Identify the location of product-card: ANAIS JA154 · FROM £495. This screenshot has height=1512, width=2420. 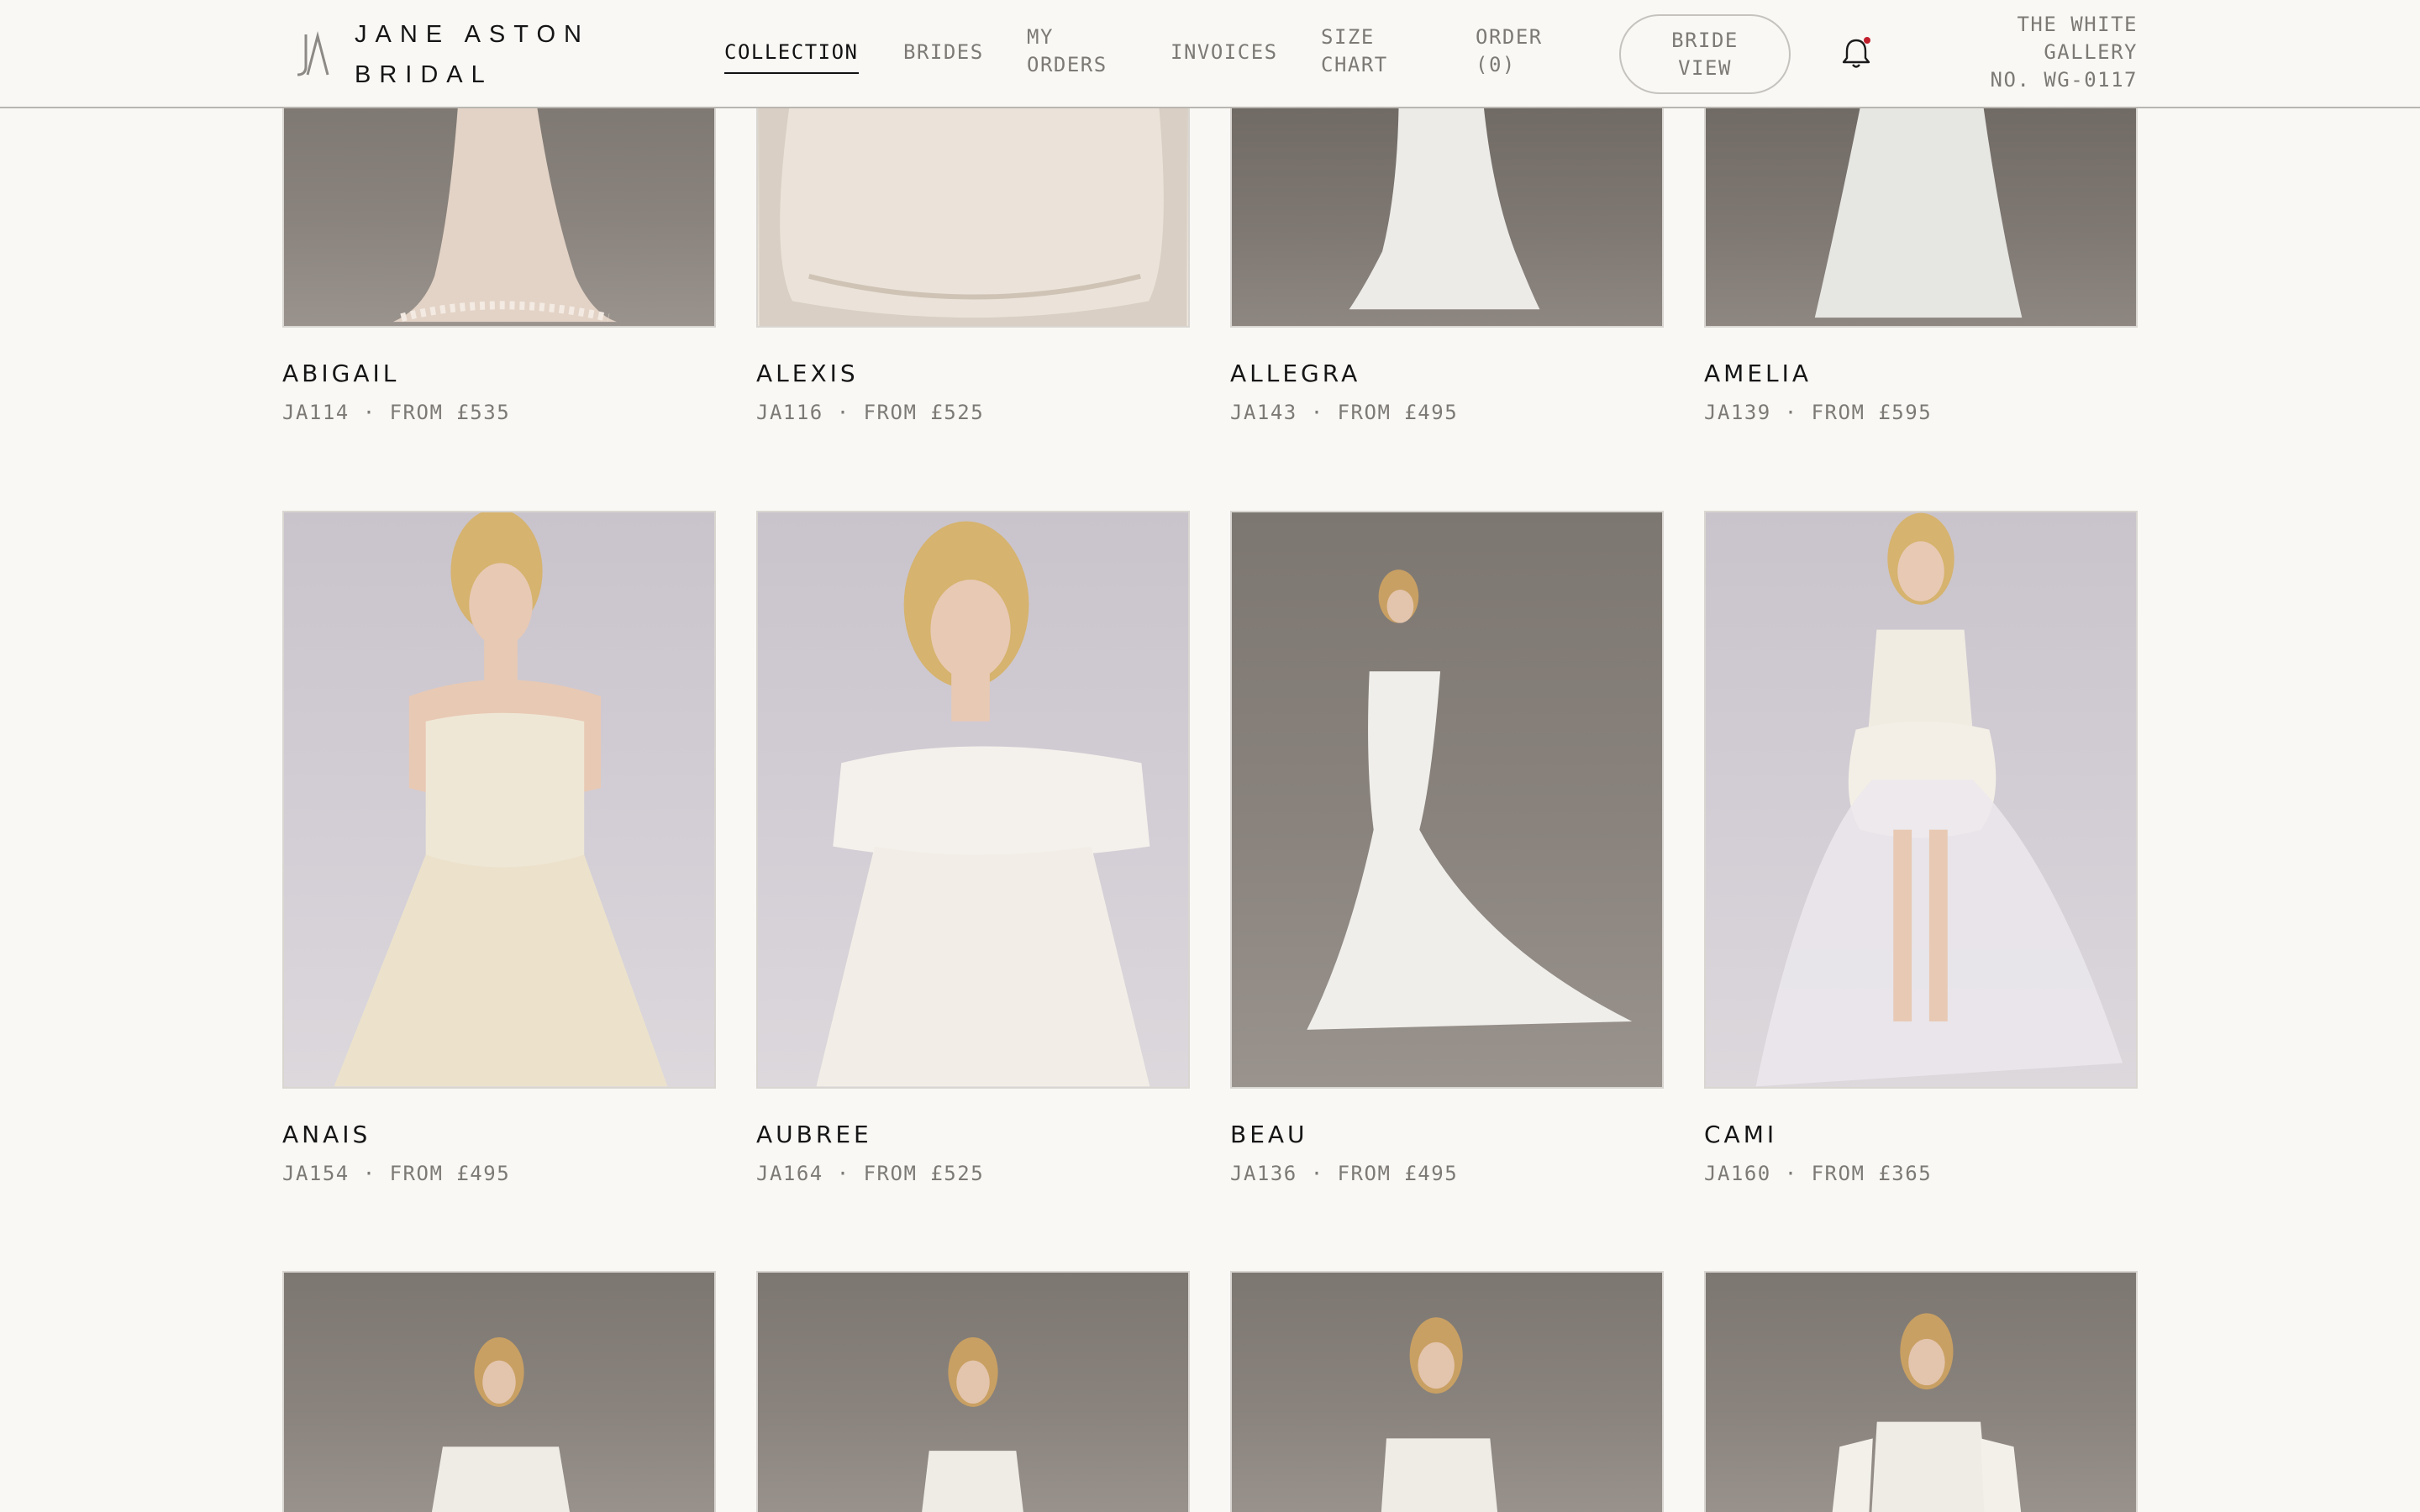
(499, 855).